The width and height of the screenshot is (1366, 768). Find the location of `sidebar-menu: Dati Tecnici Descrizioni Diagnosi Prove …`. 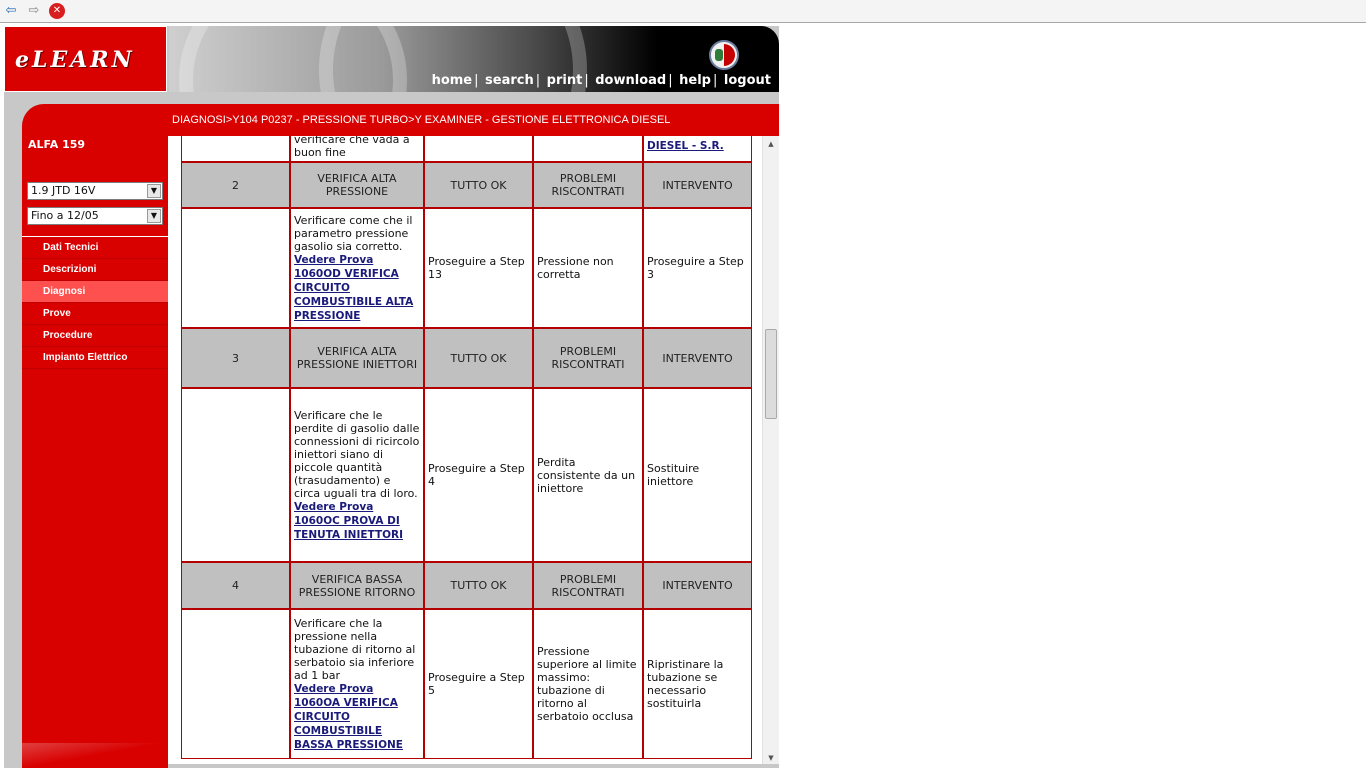

sidebar-menu: Dati Tecnici Descrizioni Diagnosi Prove … is located at coordinates (95, 302).